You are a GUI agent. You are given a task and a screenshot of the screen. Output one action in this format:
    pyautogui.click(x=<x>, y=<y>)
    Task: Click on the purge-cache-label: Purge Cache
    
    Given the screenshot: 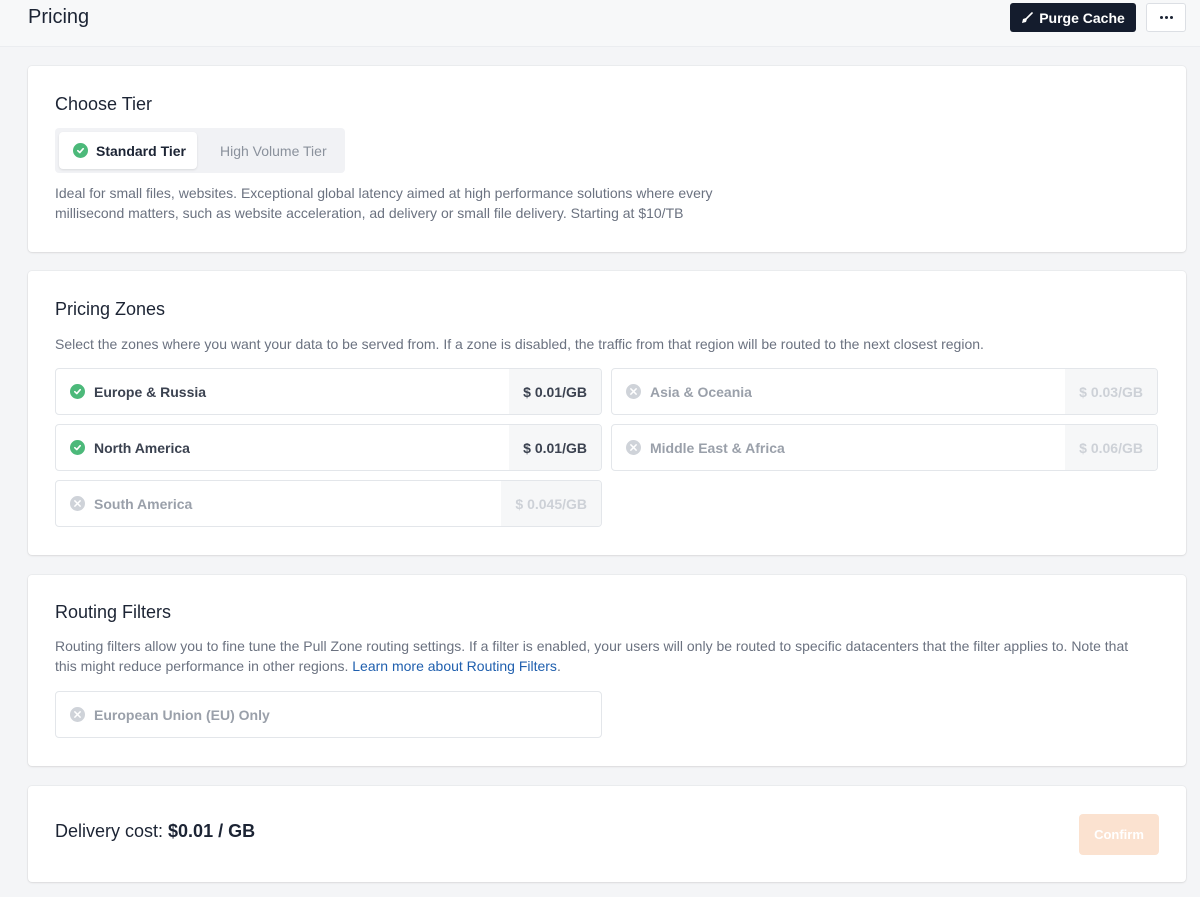 What is the action you would take?
    pyautogui.click(x=1082, y=17)
    